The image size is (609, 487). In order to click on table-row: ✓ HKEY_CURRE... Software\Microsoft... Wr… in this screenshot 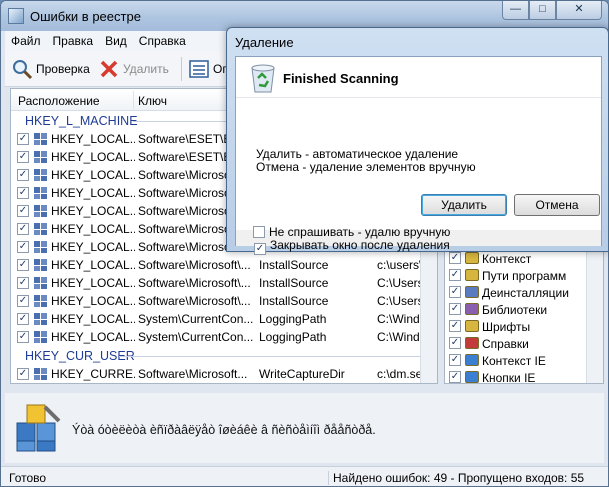, I will do `click(224, 374)`.